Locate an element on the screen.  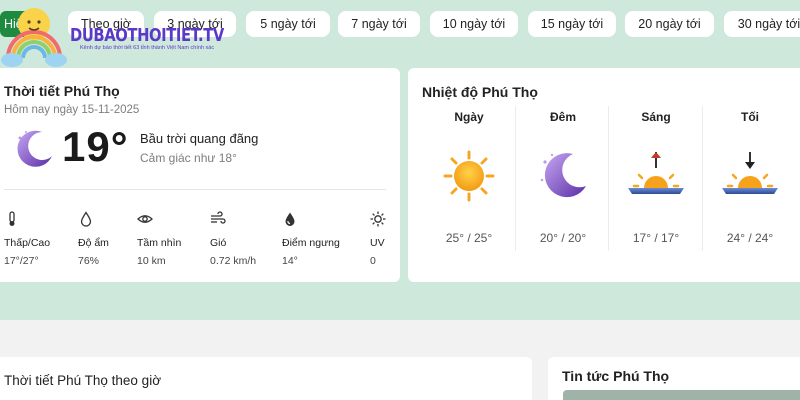
droplet-icon is located at coordinates (86, 219).